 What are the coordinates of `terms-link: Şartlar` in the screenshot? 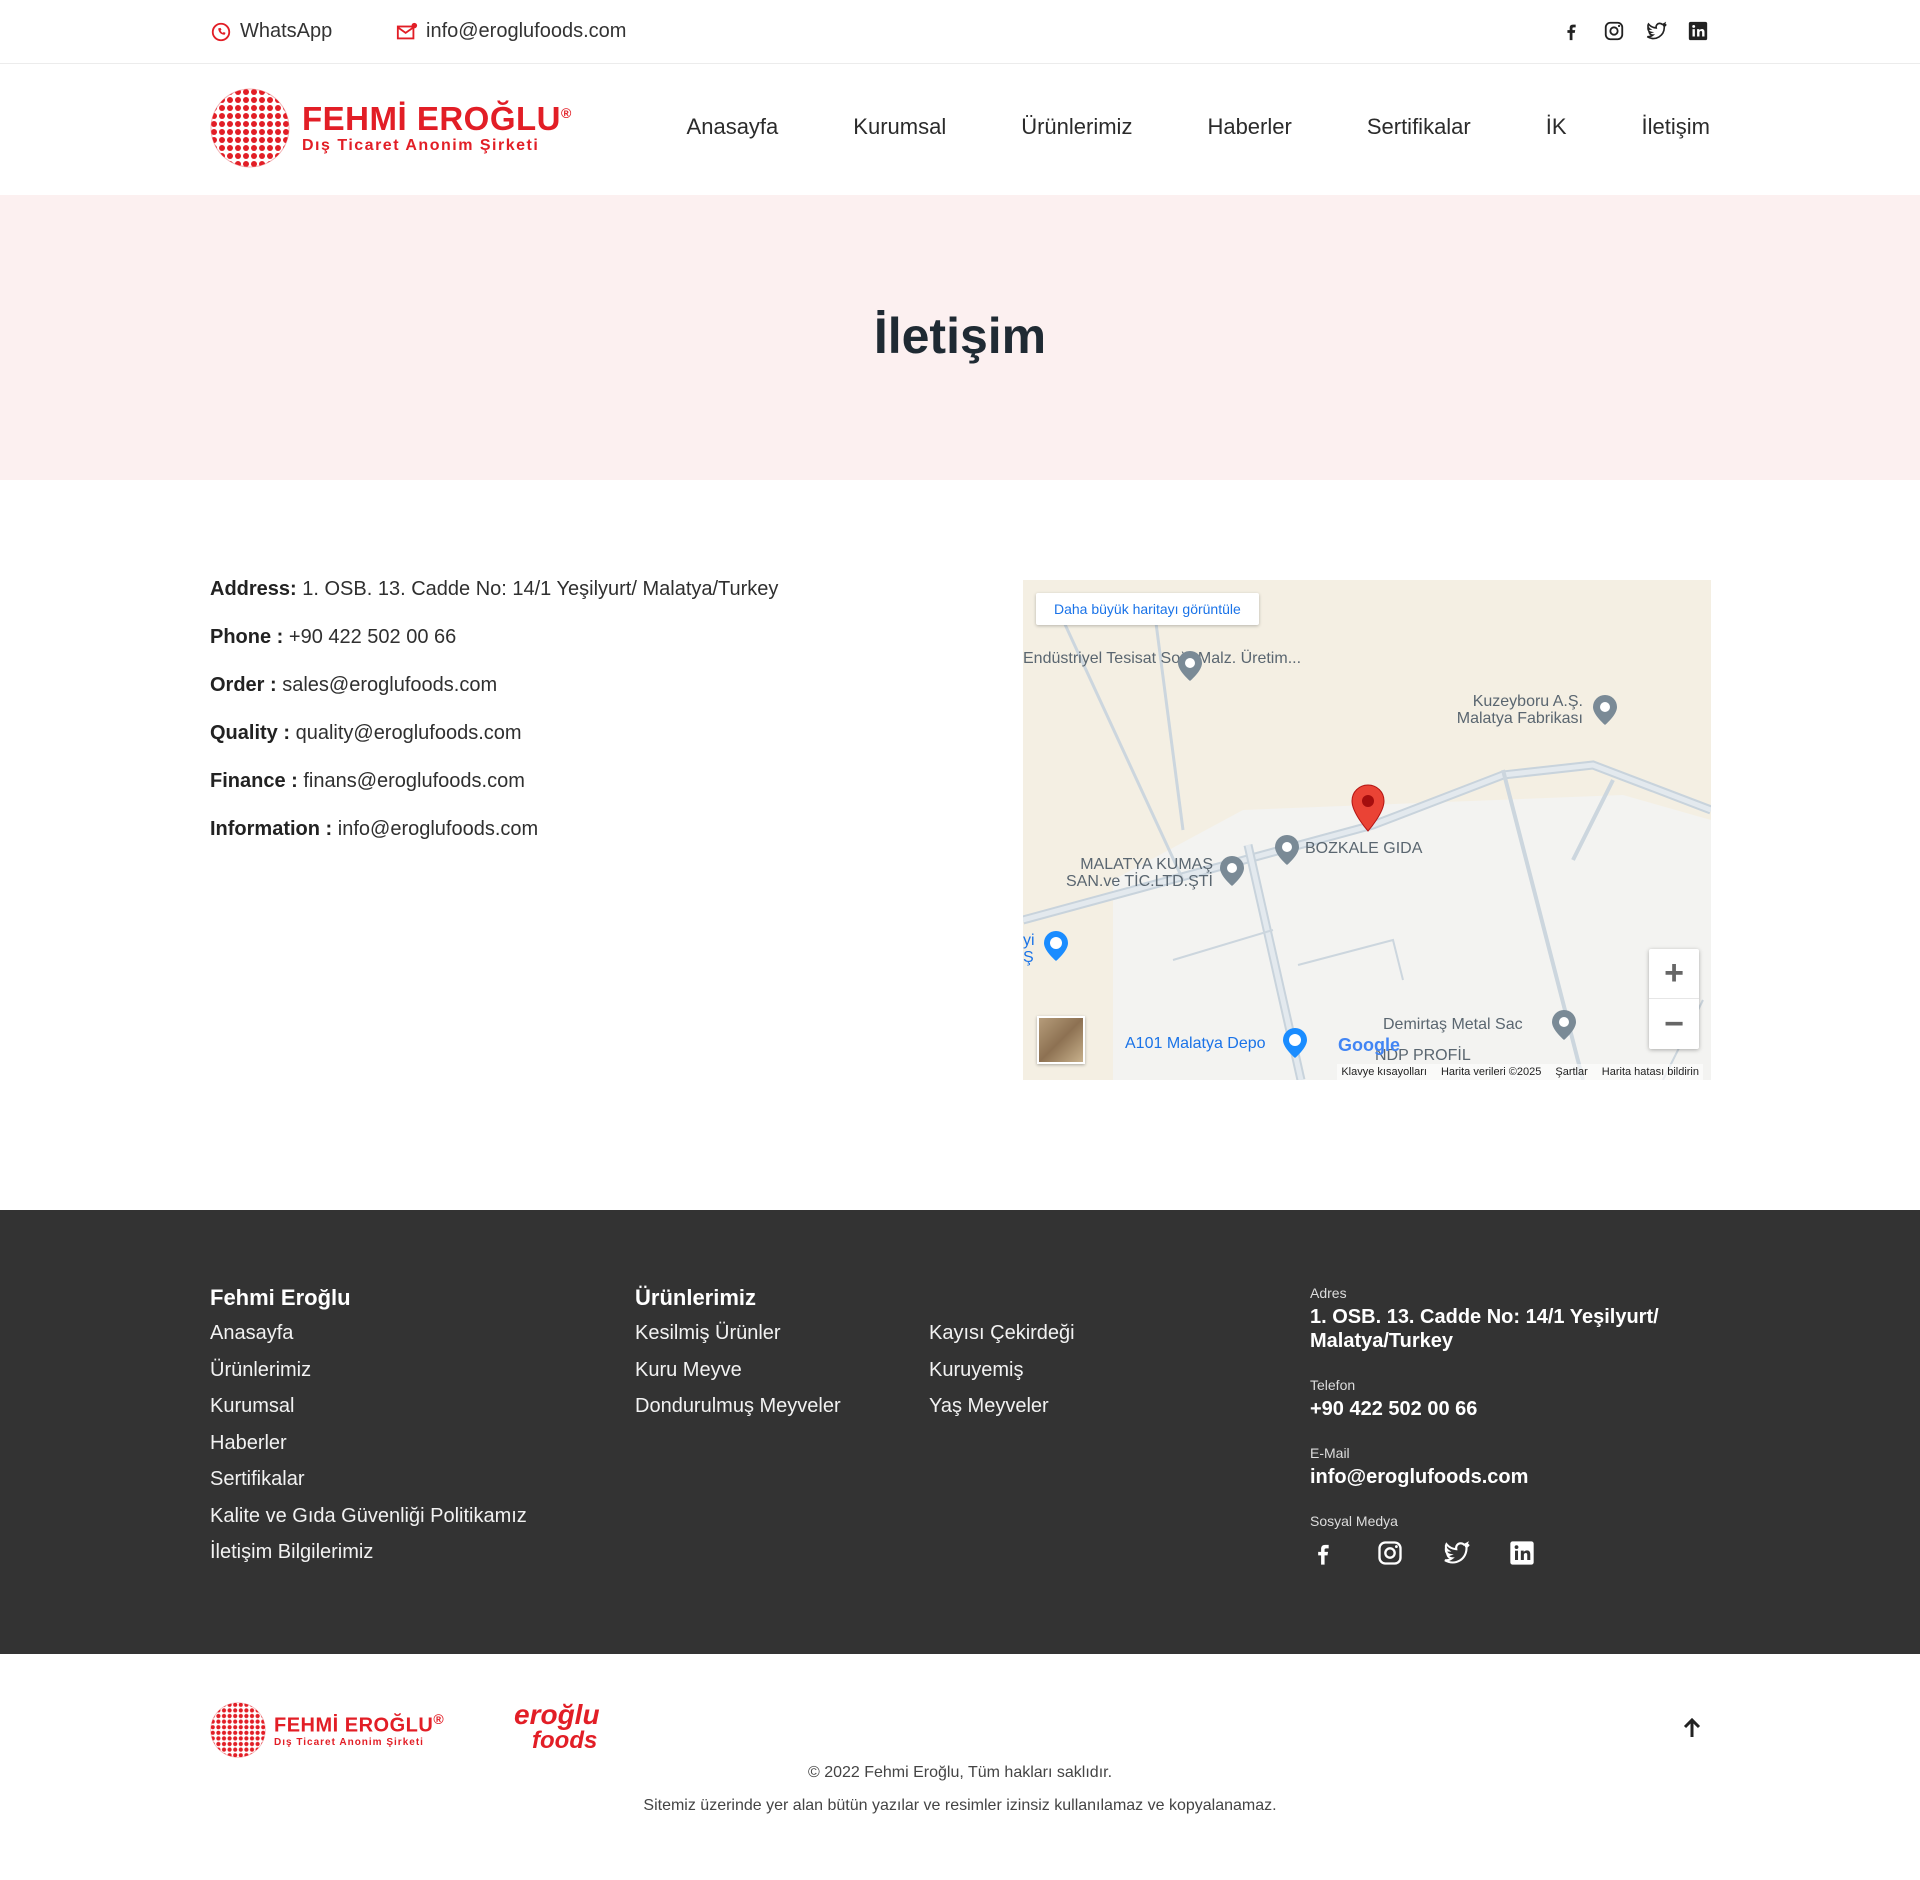 It's located at (1571, 1072).